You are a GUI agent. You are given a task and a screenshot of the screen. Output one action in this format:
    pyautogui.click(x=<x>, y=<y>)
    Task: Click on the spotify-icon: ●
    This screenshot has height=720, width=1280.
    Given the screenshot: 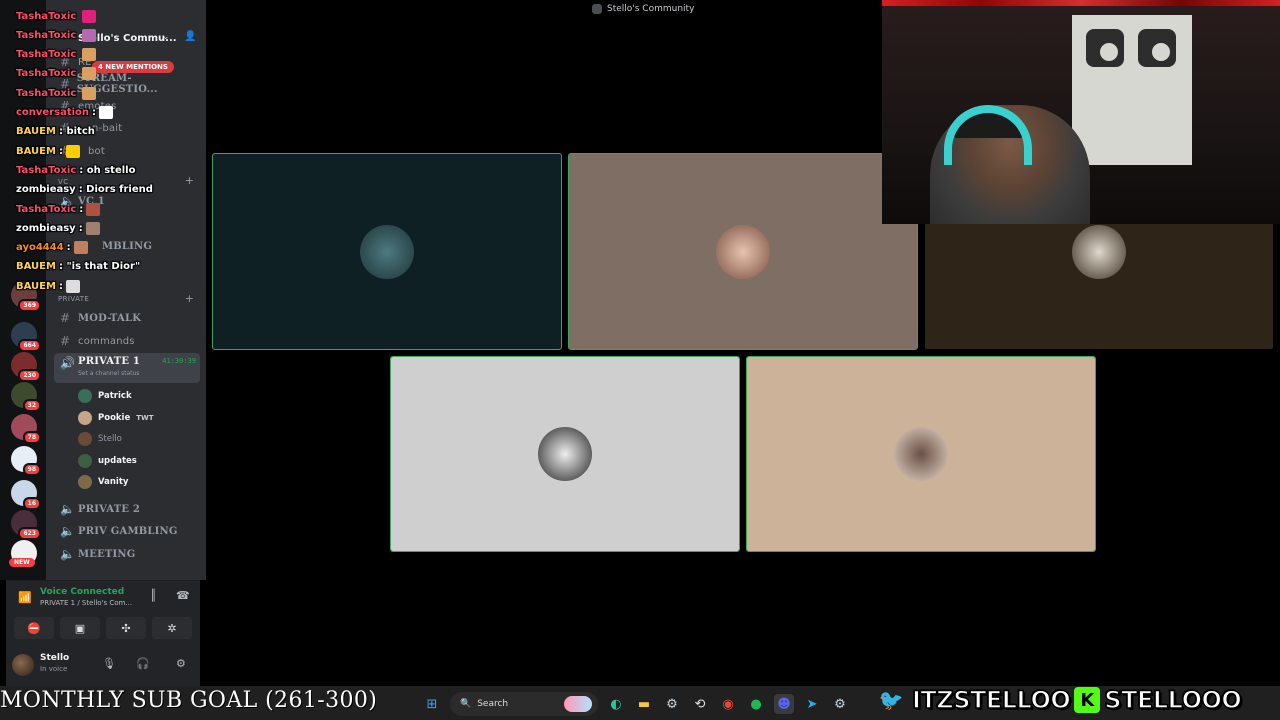 What is the action you would take?
    pyautogui.click(x=756, y=704)
    